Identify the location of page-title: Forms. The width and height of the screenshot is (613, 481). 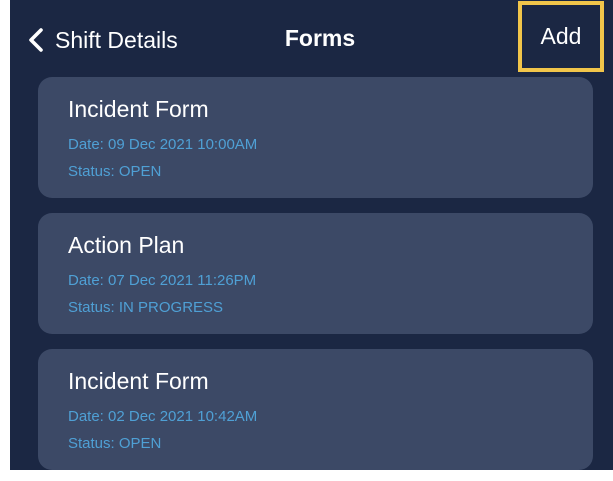
(320, 38).